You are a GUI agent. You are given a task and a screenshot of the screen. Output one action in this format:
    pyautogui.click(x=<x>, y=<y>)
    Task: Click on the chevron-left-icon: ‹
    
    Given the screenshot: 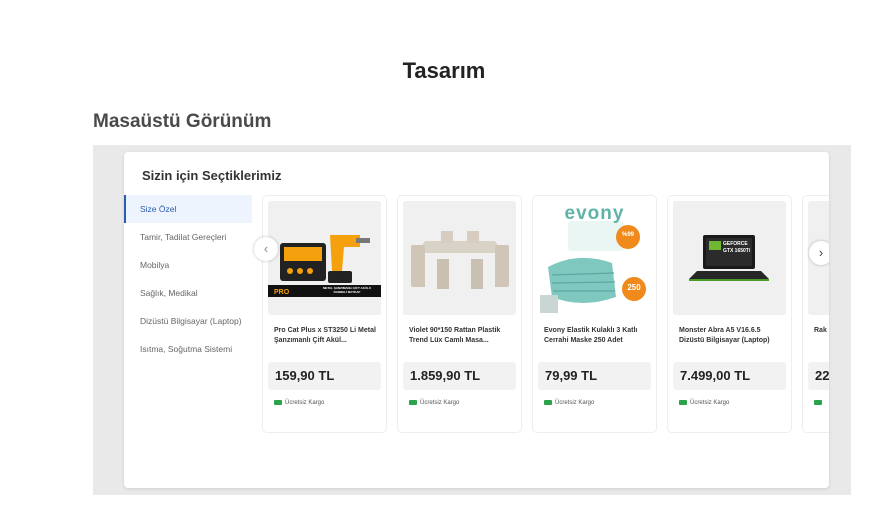 What is the action you would take?
    pyautogui.click(x=266, y=249)
    